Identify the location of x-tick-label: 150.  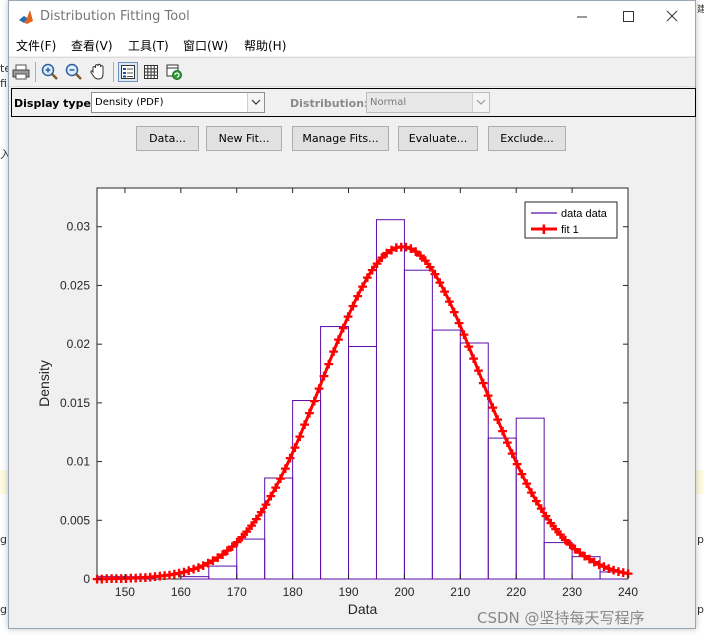
(125, 592).